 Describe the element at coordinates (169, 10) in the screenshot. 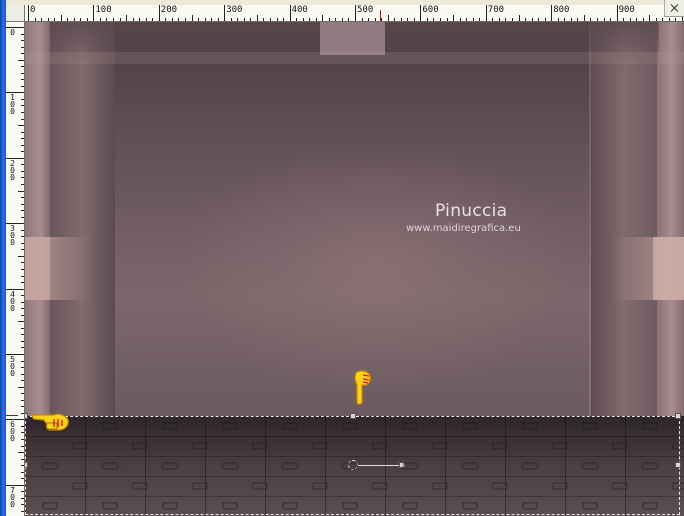

I see `ruler-label-x: 200` at that location.